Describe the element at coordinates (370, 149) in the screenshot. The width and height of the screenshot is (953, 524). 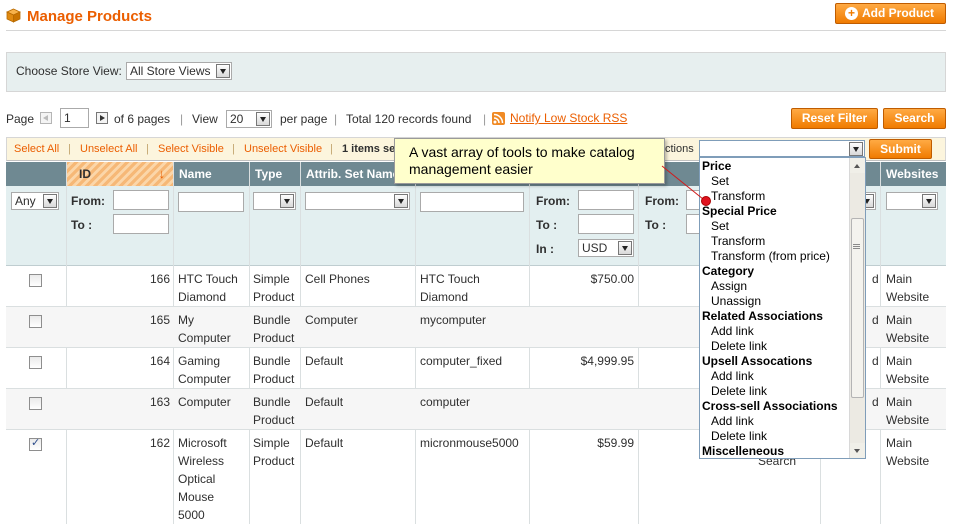
I see `items-selected-count: 1 items sel` at that location.